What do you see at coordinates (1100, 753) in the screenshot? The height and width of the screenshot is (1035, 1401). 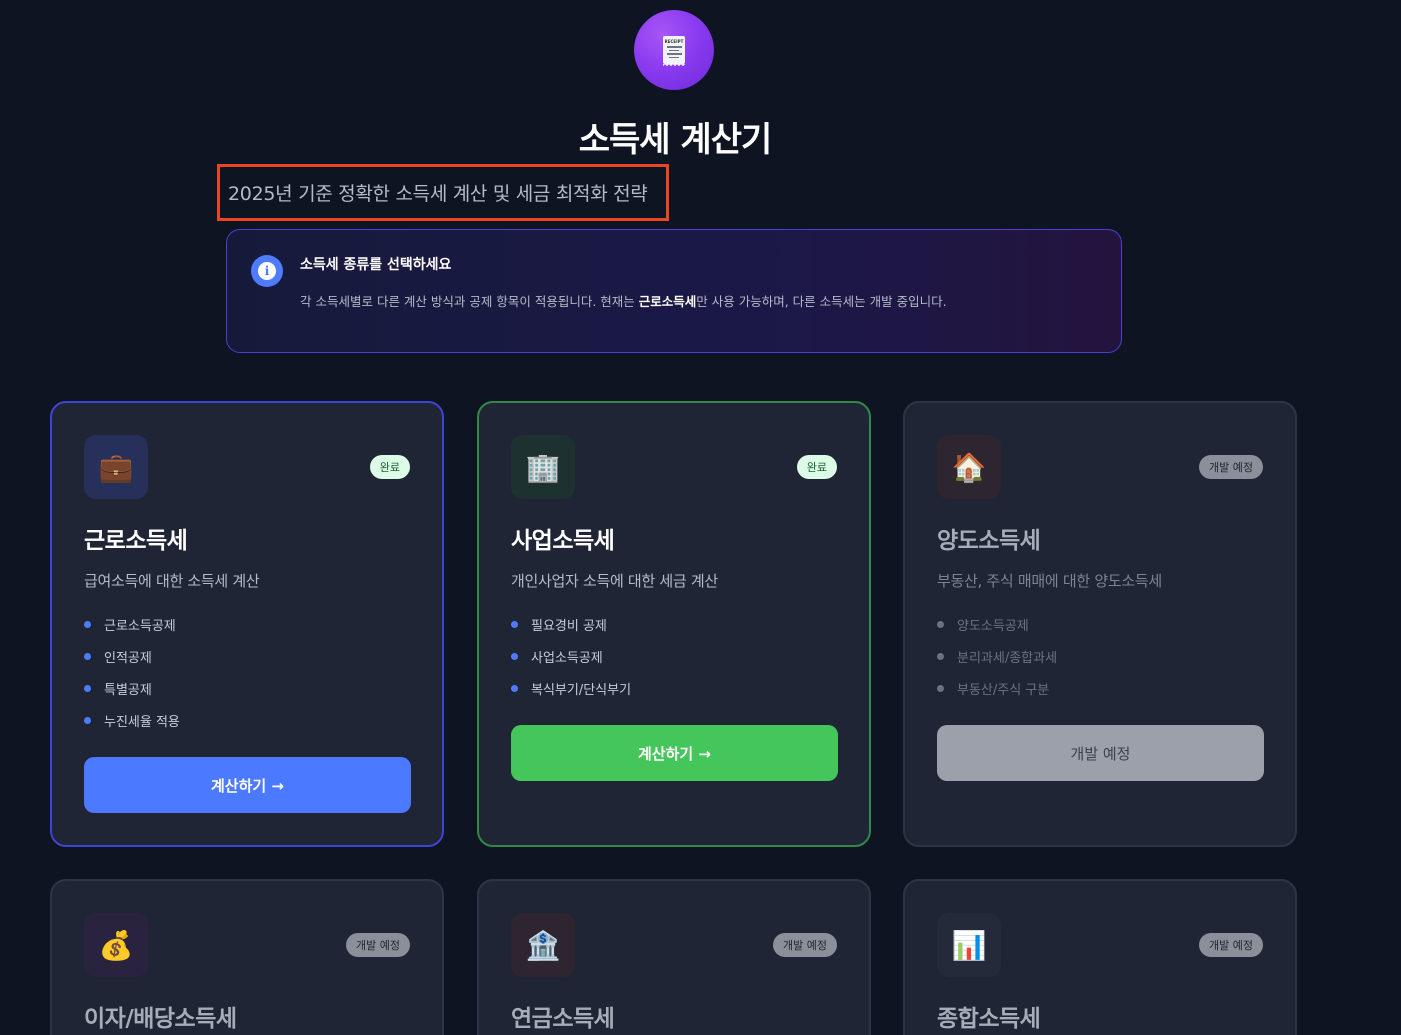 I see `coming-soon-button: 개발 예정` at bounding box center [1100, 753].